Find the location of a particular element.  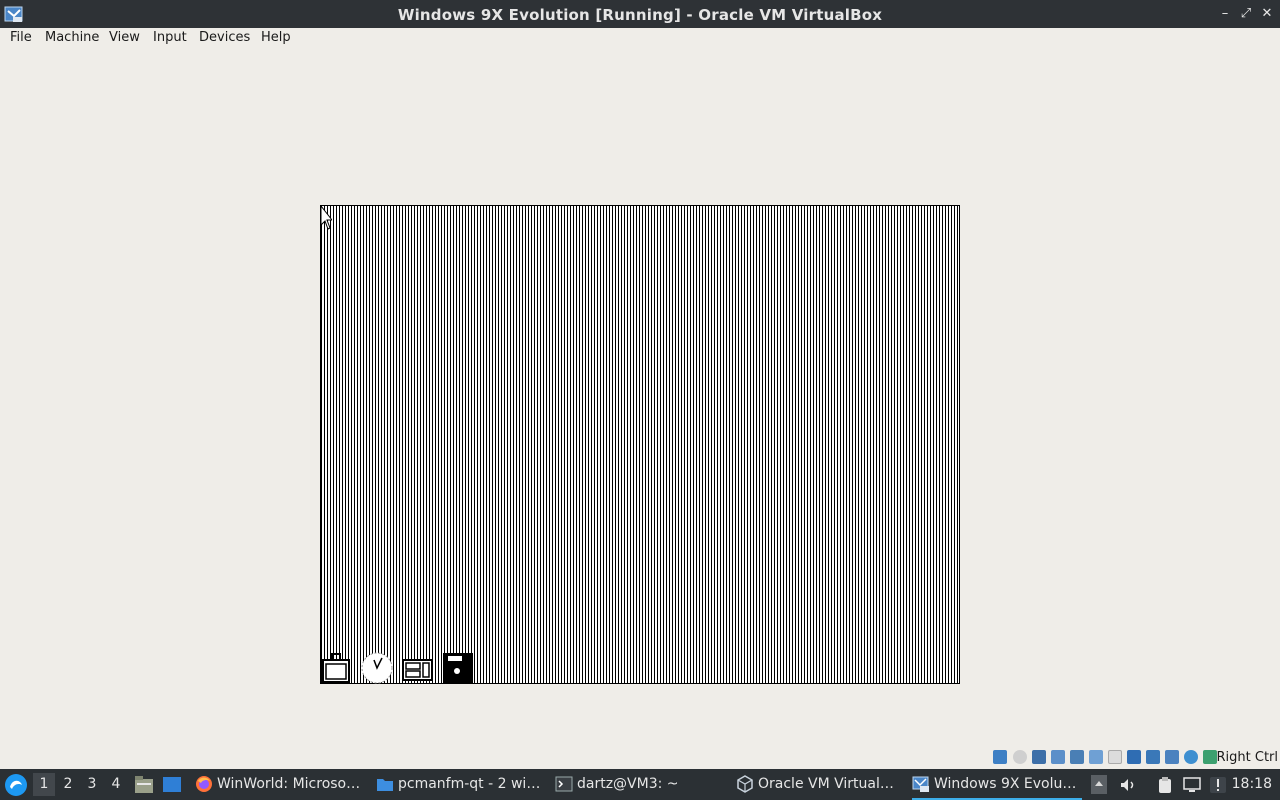

disk-icon is located at coordinates (458, 668).